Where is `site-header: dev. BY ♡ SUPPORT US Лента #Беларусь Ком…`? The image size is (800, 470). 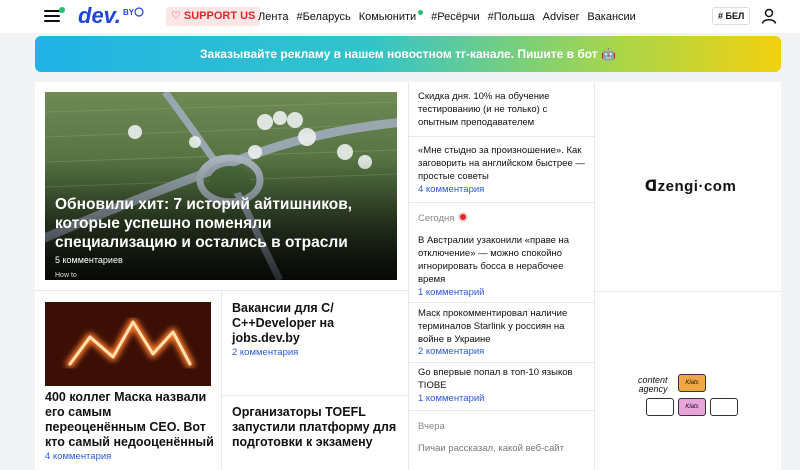 site-header: dev. BY ♡ SUPPORT US Лента #Беларусь Ком… is located at coordinates (400, 16).